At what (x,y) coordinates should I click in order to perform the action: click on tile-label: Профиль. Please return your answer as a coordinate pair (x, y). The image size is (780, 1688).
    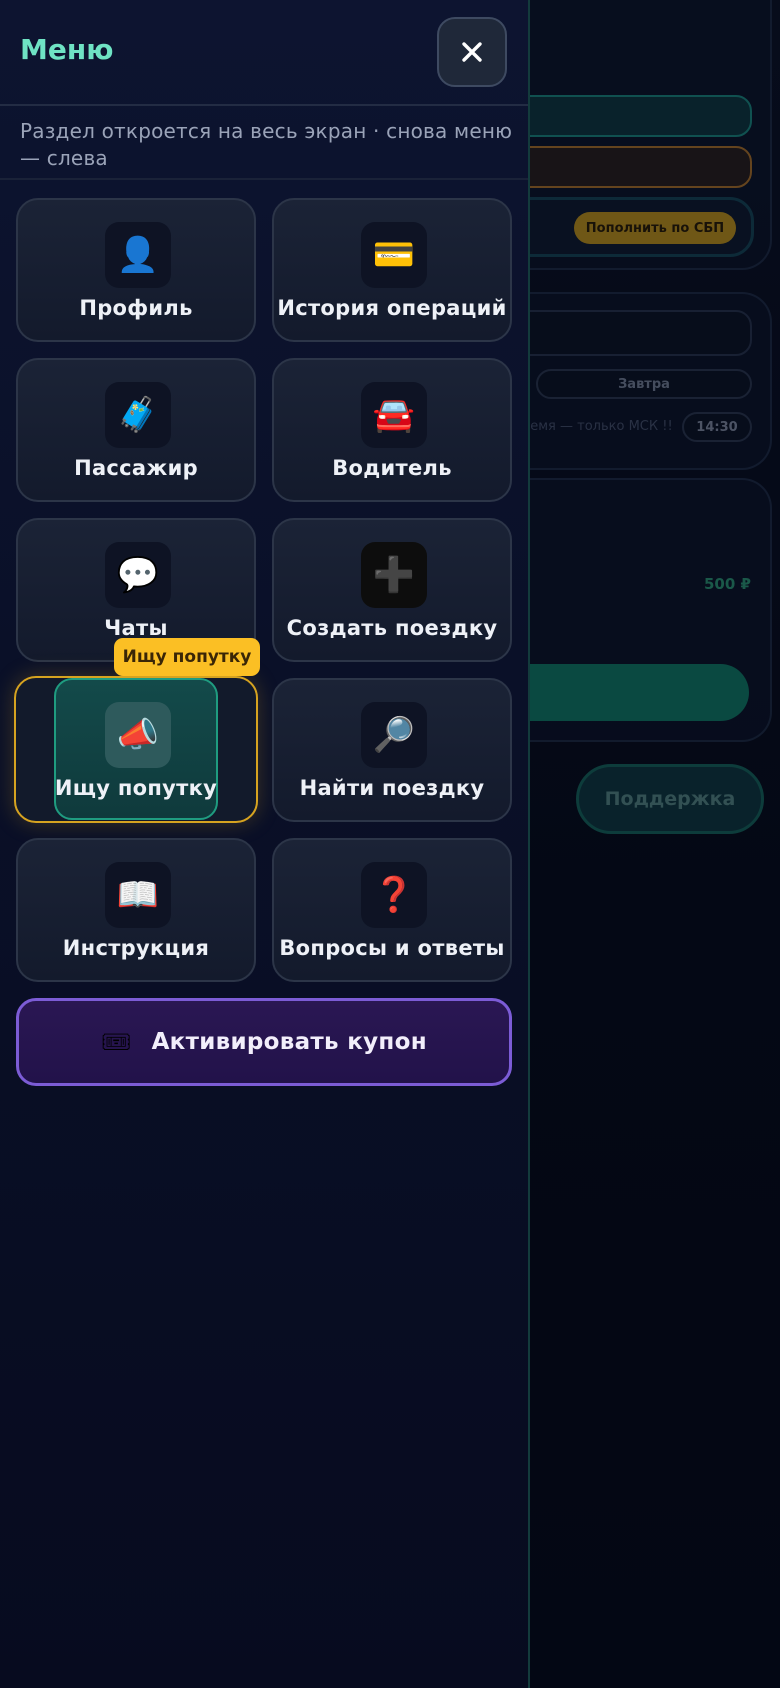
    Looking at the image, I should click on (136, 308).